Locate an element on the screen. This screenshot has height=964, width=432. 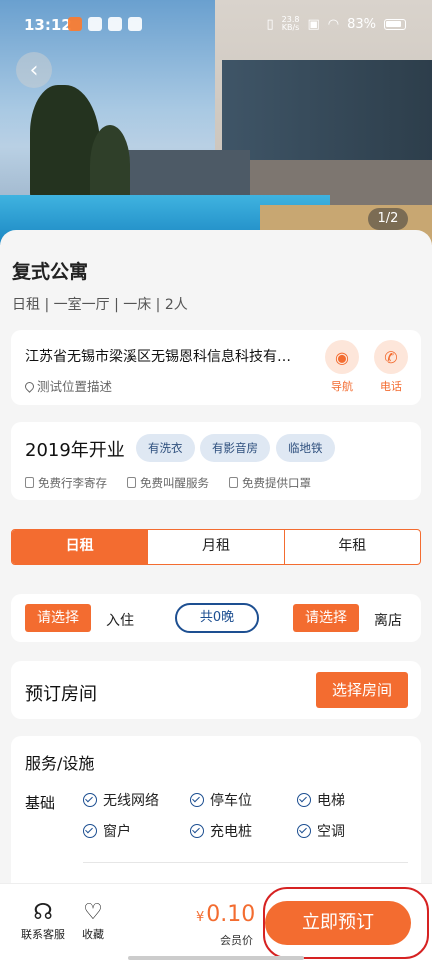
tab-yearly: 年租 is located at coordinates (351, 547).